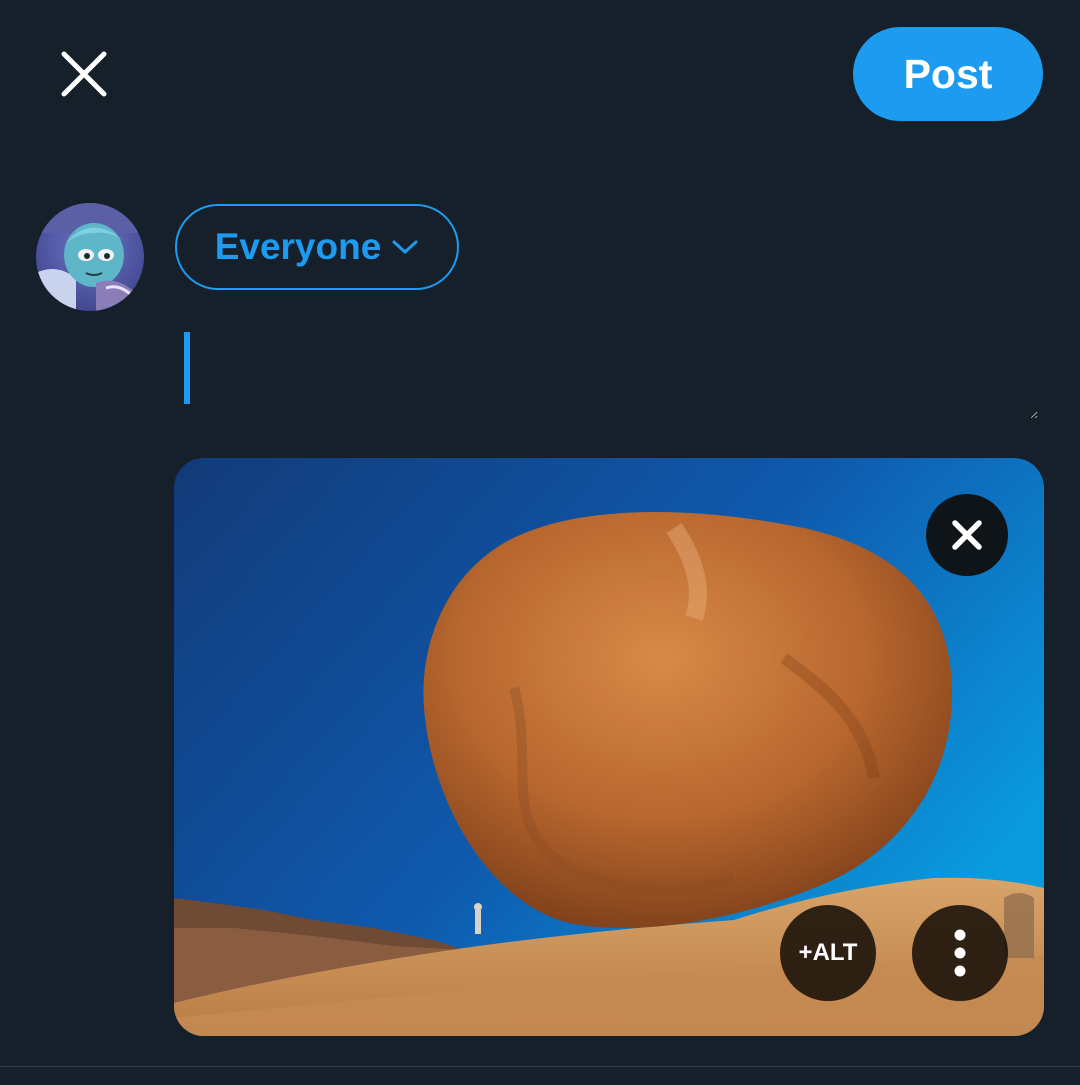 This screenshot has width=1080, height=1085. I want to click on text-caret, so click(187, 368).